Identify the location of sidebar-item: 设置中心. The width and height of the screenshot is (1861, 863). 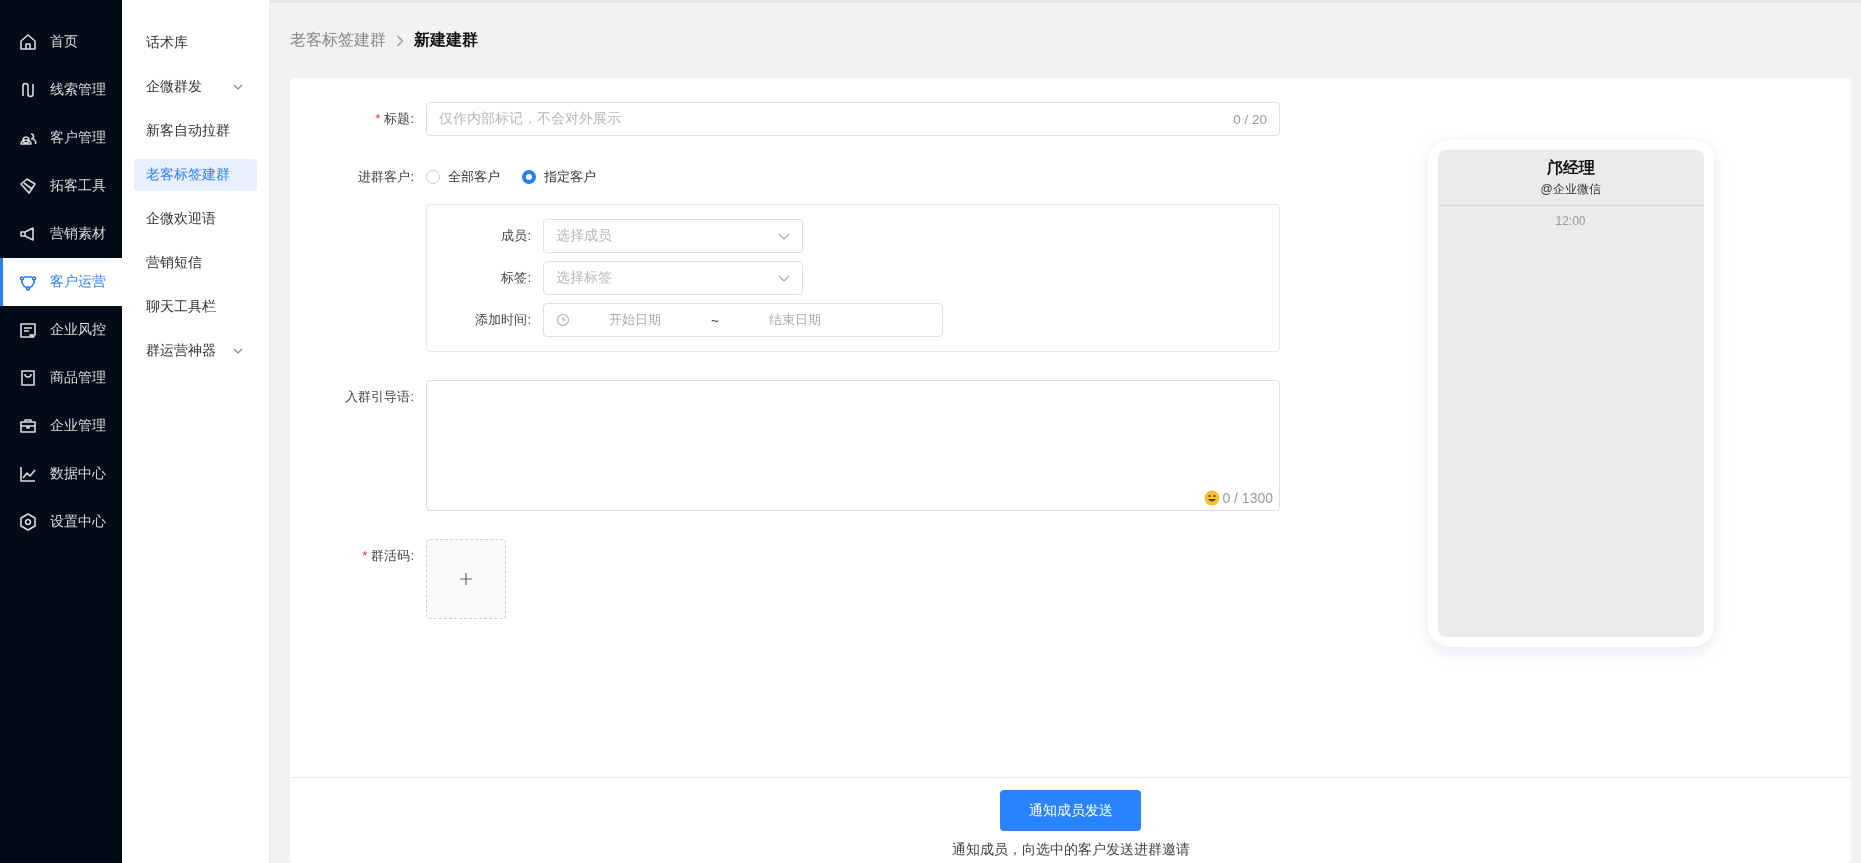
(61, 522).